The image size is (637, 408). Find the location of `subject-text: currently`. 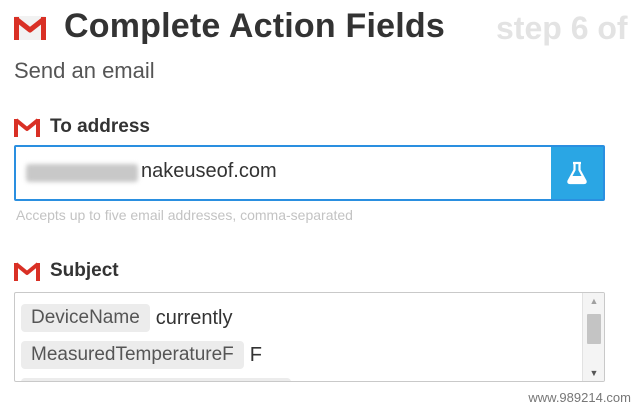

subject-text: currently is located at coordinates (194, 317).